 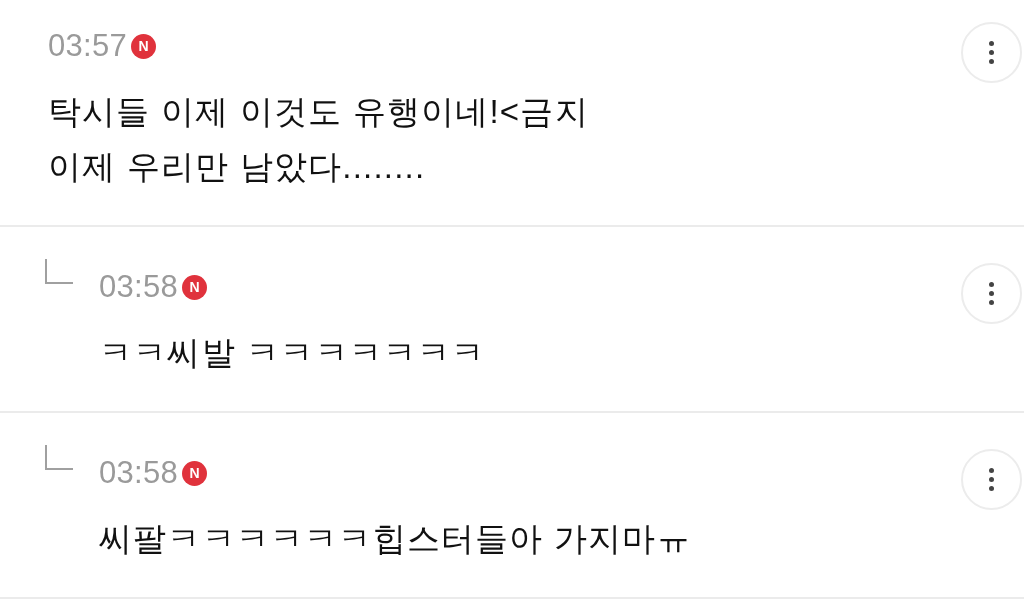 I want to click on comment-time: 03:57, so click(x=88, y=46).